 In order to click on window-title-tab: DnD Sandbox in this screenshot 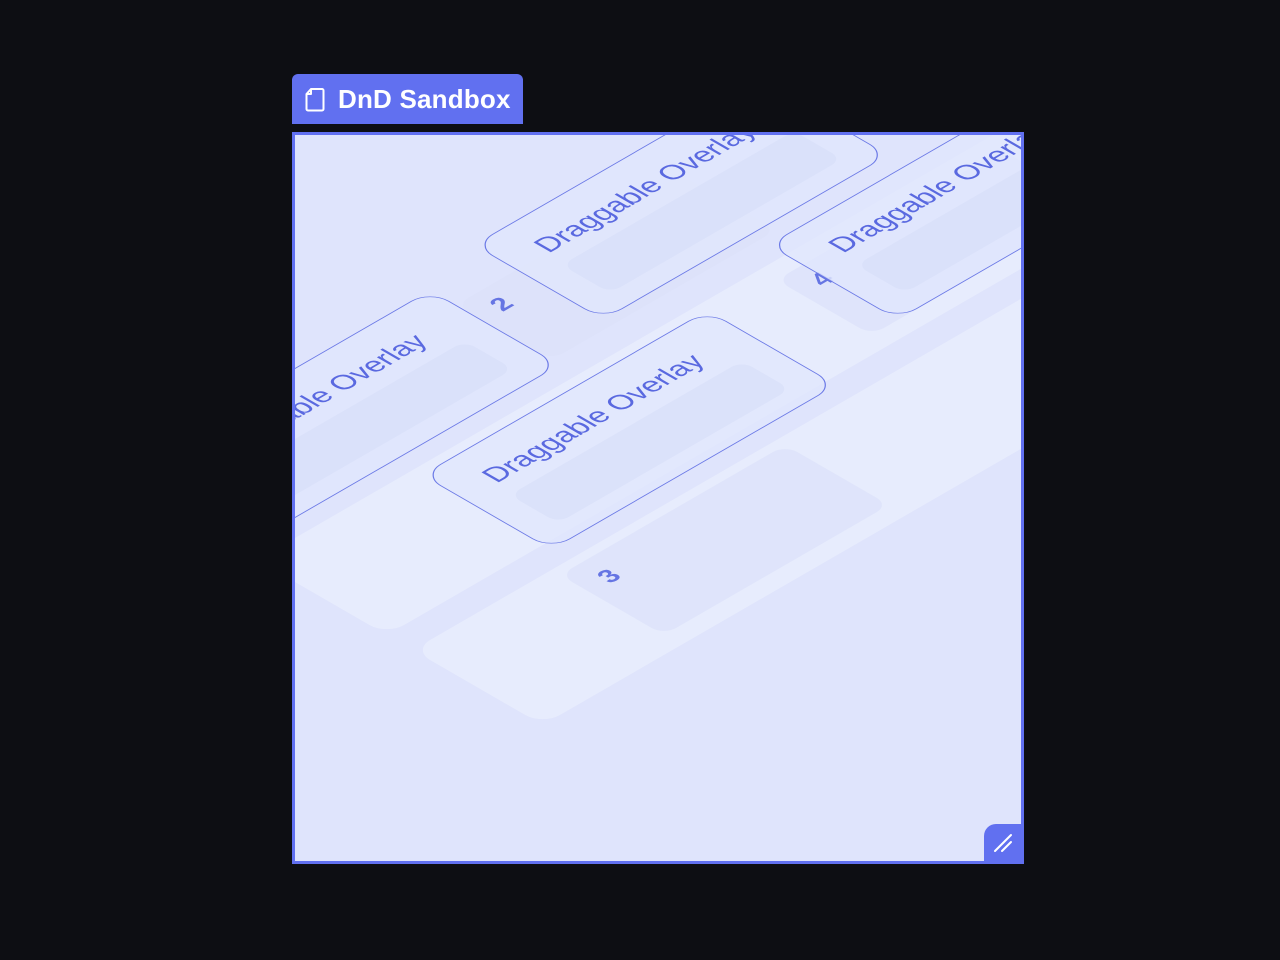, I will do `click(407, 99)`.